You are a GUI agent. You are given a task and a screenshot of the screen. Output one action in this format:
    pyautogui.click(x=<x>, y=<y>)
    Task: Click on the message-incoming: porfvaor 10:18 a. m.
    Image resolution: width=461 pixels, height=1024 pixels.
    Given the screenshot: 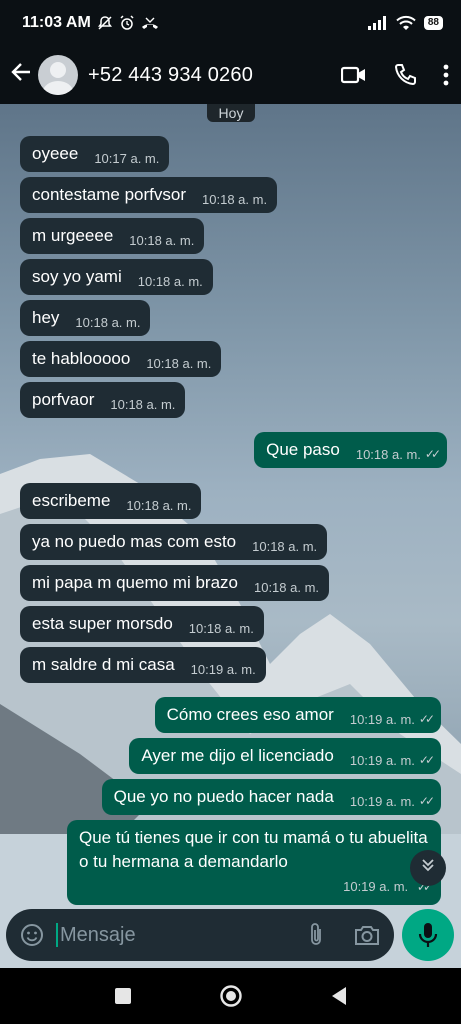 What is the action you would take?
    pyautogui.click(x=103, y=400)
    